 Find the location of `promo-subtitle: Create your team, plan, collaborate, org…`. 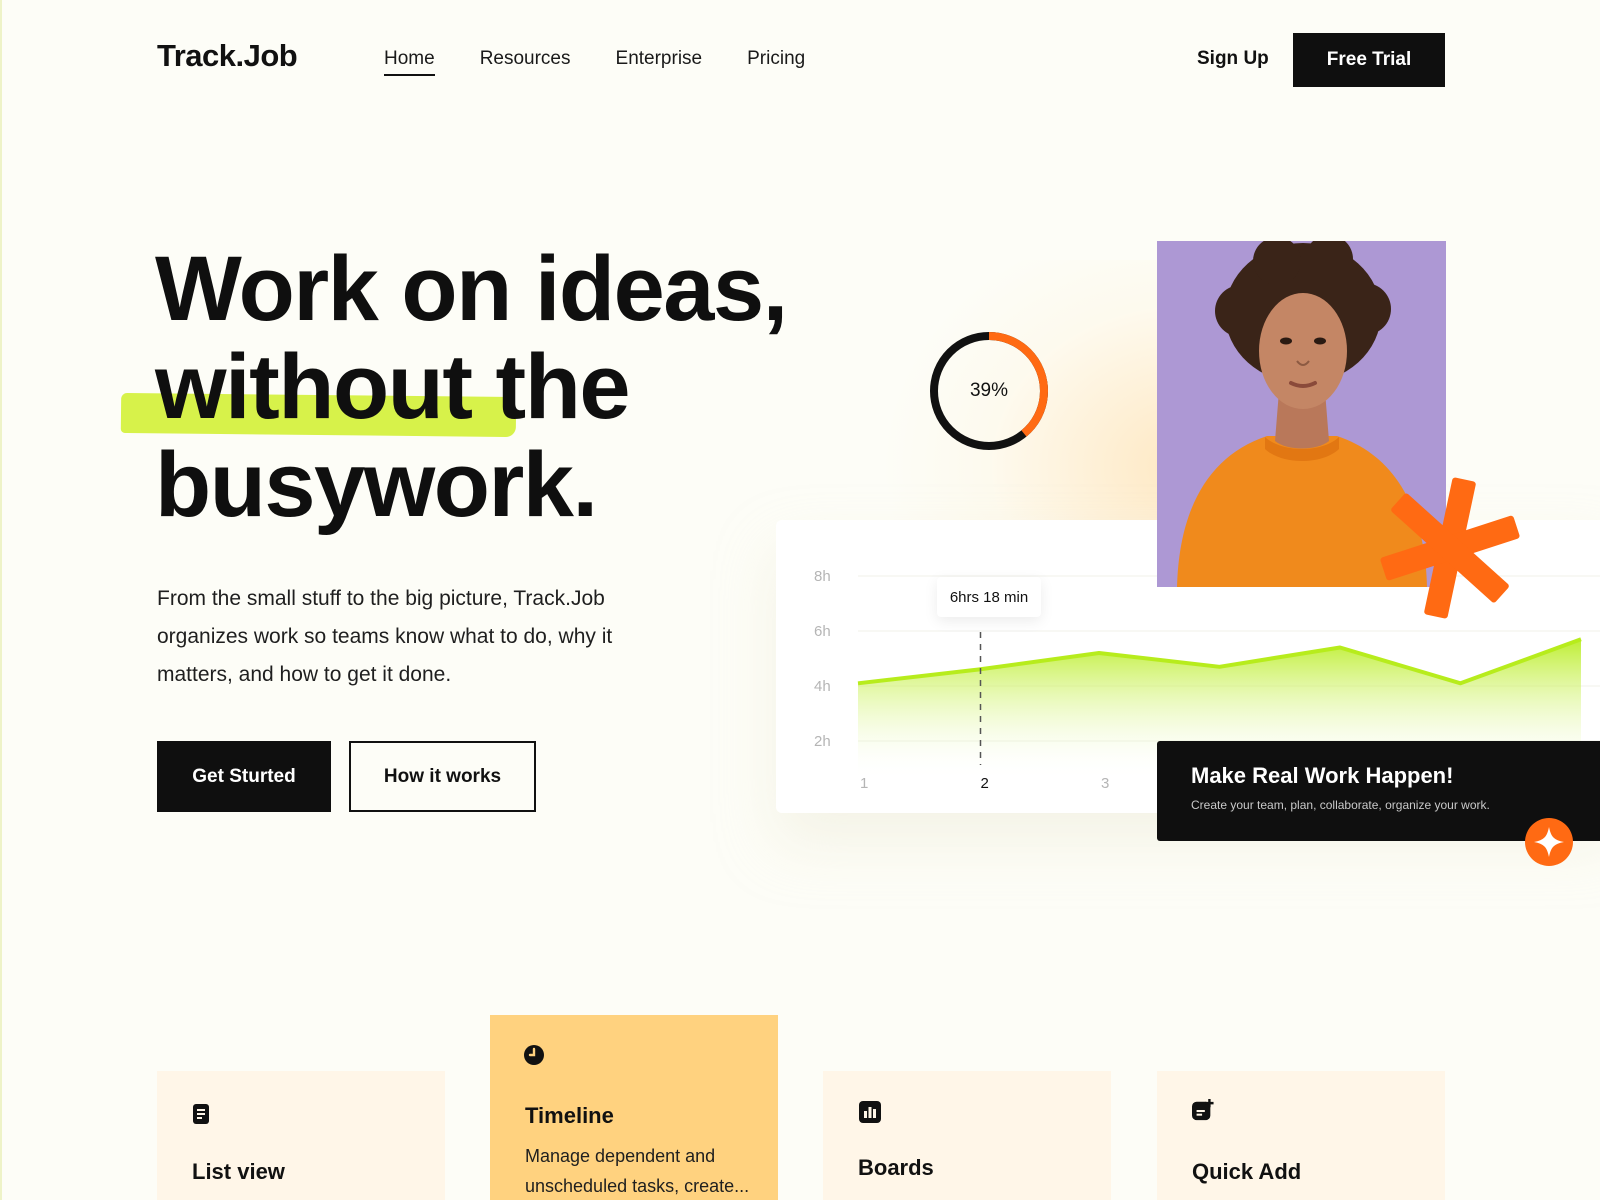

promo-subtitle: Create your team, plan, collaborate, org… is located at coordinates (1340, 805).